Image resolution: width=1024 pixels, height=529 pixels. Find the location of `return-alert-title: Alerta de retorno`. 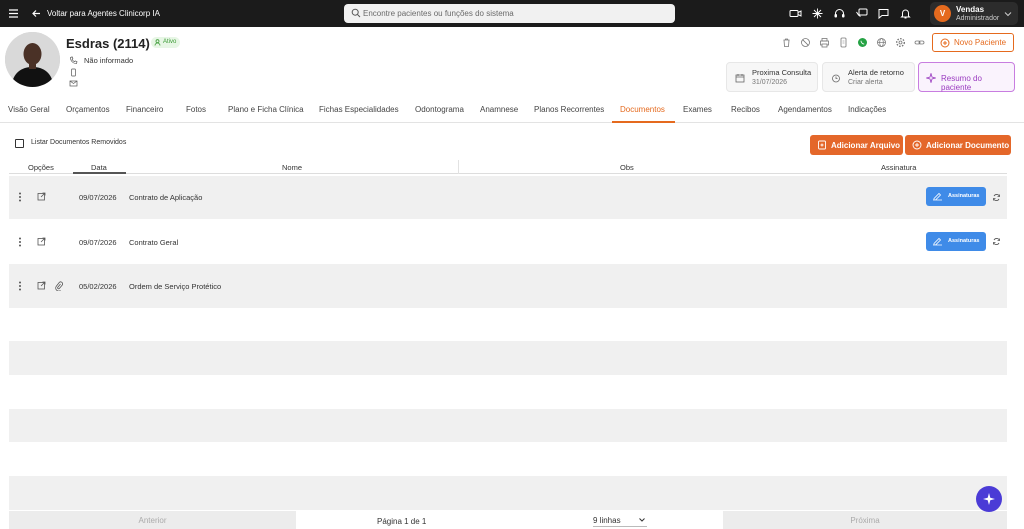

return-alert-title: Alerta de retorno is located at coordinates (876, 72).